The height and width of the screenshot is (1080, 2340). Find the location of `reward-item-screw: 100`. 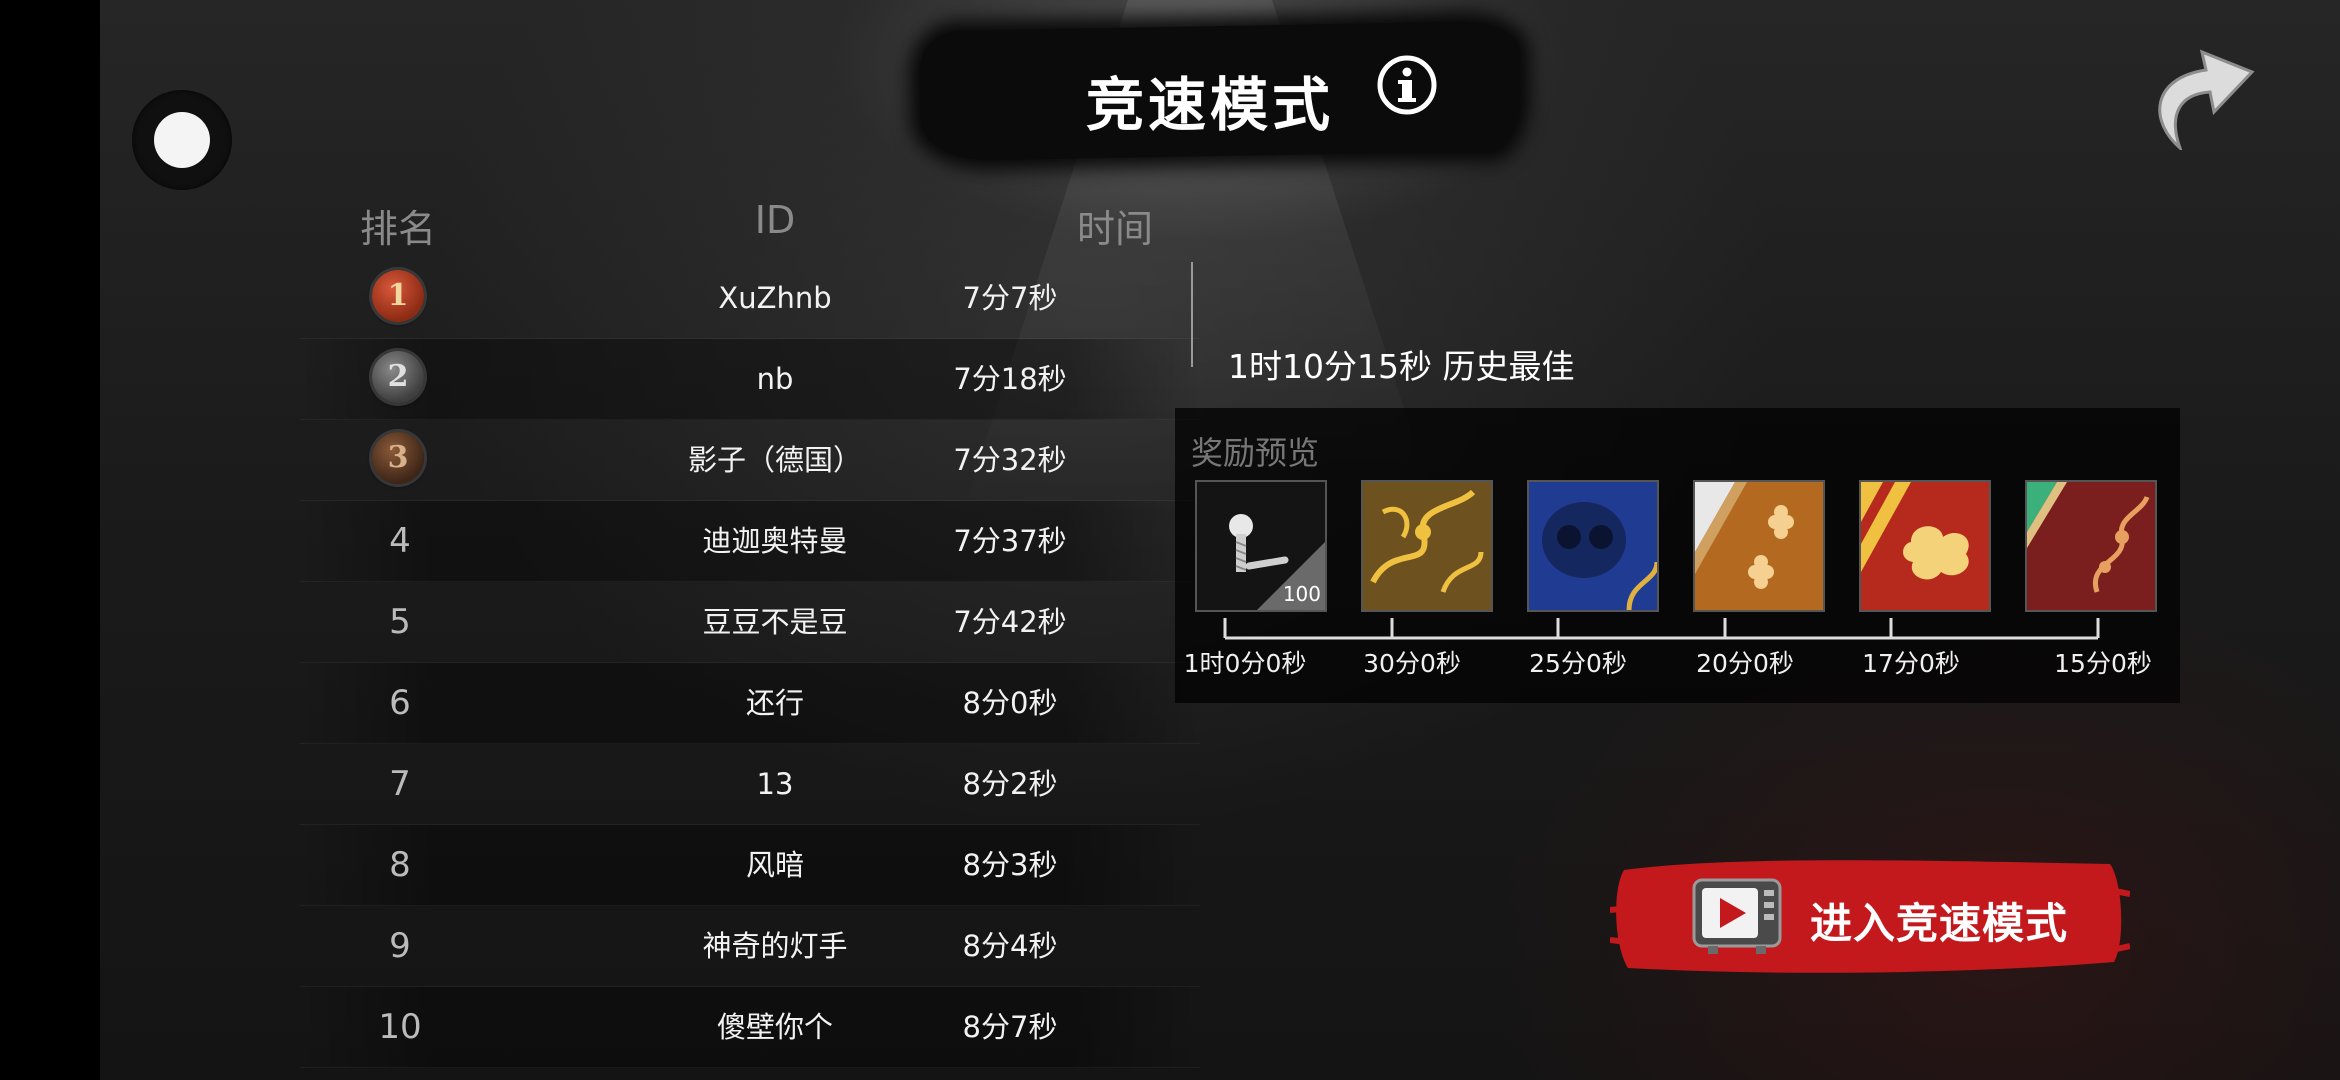

reward-item-screw: 100 is located at coordinates (1261, 546).